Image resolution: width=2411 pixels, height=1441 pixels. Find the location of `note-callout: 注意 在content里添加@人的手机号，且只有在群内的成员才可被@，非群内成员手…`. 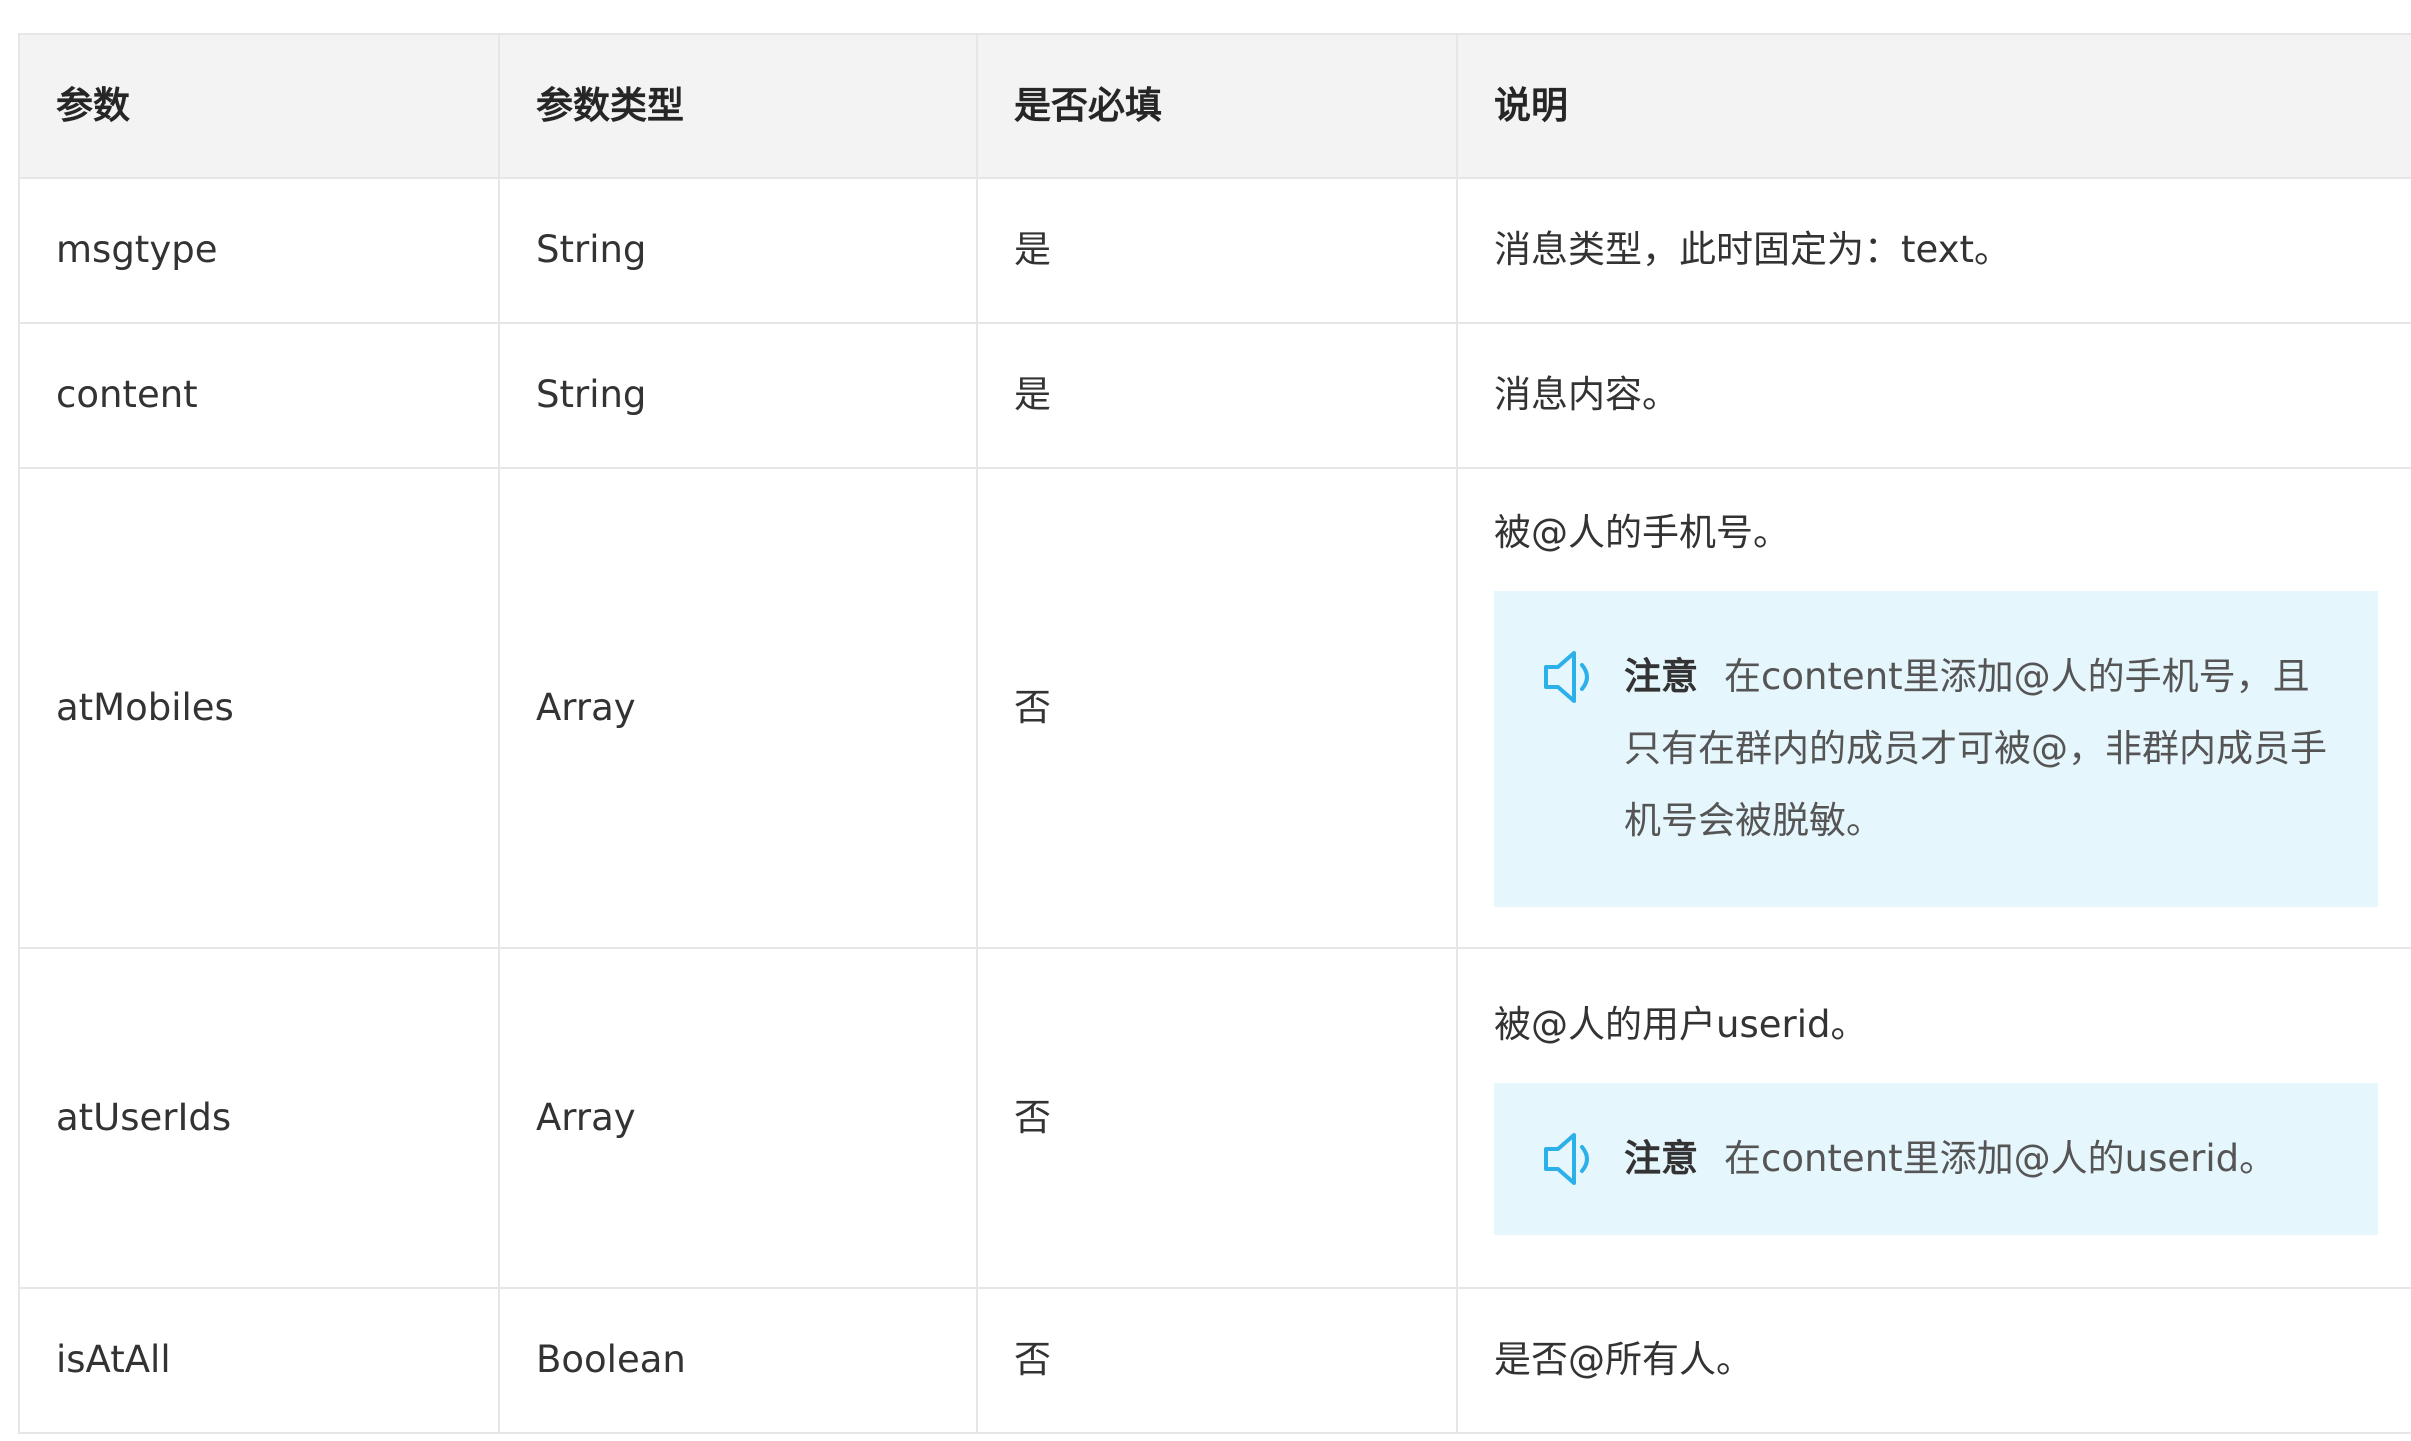

note-callout: 注意 在content里添加@人的手机号，且只有在群内的成员才可被@，非群内成员手… is located at coordinates (1936, 749).